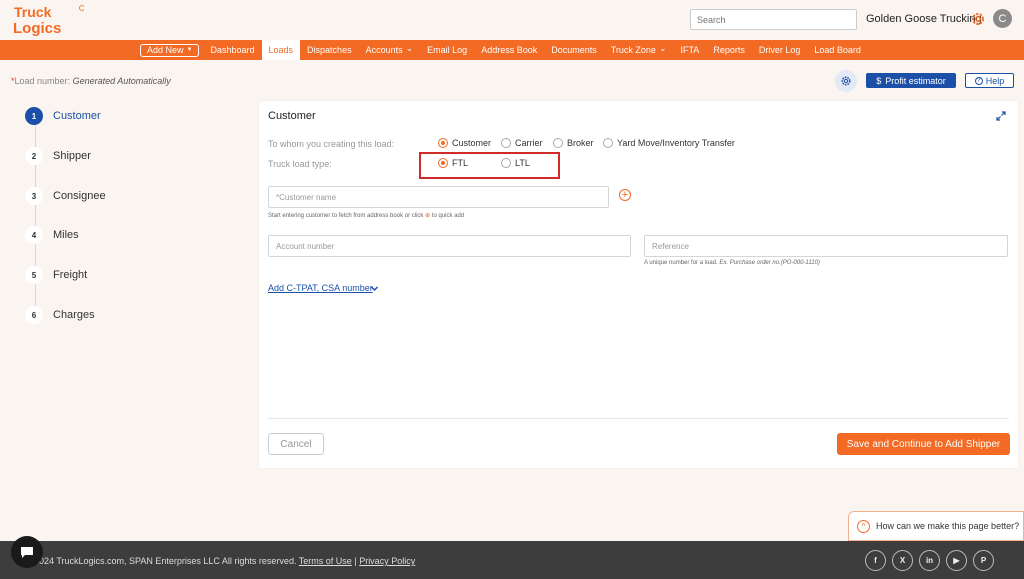 This screenshot has width=1024, height=579. What do you see at coordinates (875, 560) in the screenshot?
I see `facebook-icon: f` at bounding box center [875, 560].